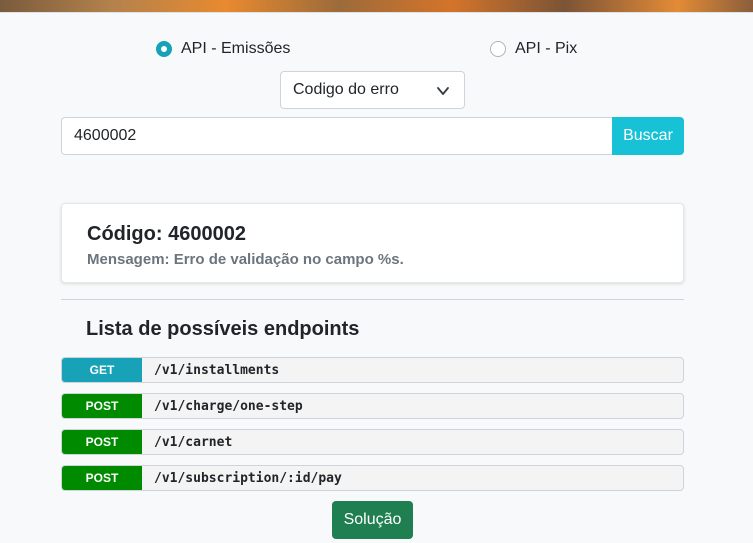  Describe the element at coordinates (372, 442) in the screenshot. I see `endpoint-row: POST /v1/carnet` at that location.